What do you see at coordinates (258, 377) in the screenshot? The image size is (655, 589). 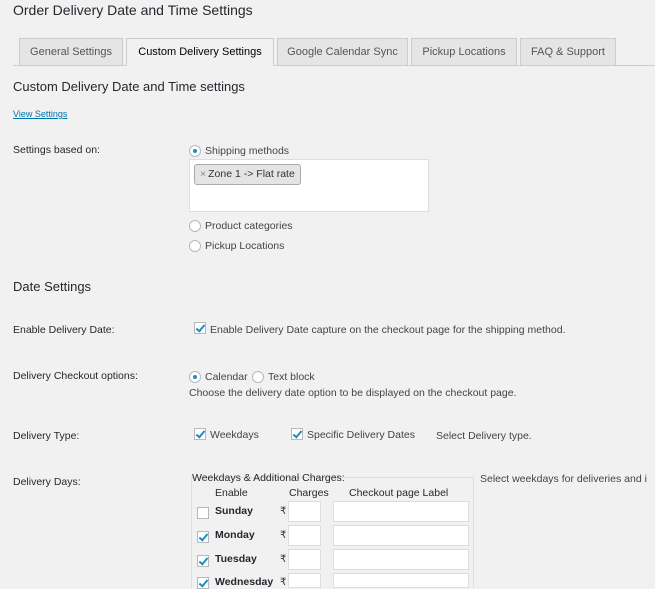 I see `text-block-radio` at bounding box center [258, 377].